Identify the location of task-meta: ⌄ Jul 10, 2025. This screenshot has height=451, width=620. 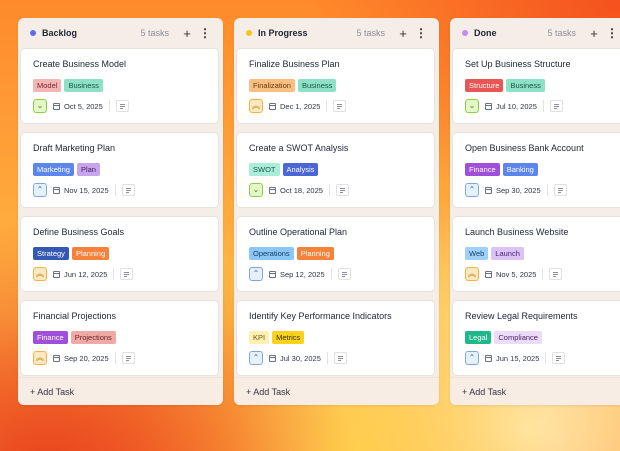
(542, 106).